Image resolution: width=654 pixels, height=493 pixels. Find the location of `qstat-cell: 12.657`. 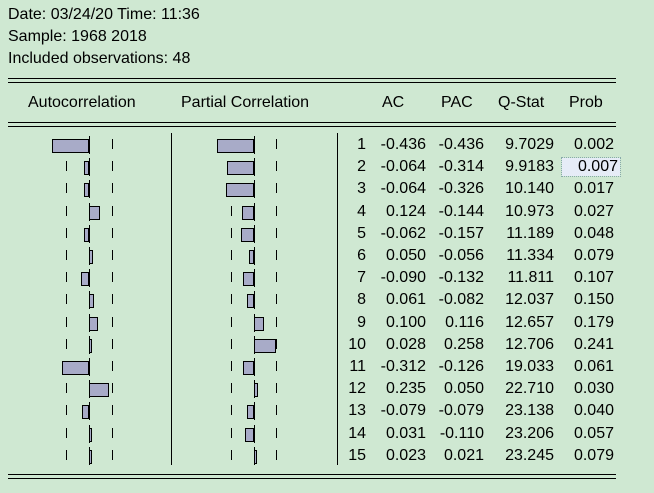

qstat-cell: 12.657 is located at coordinates (522, 323).